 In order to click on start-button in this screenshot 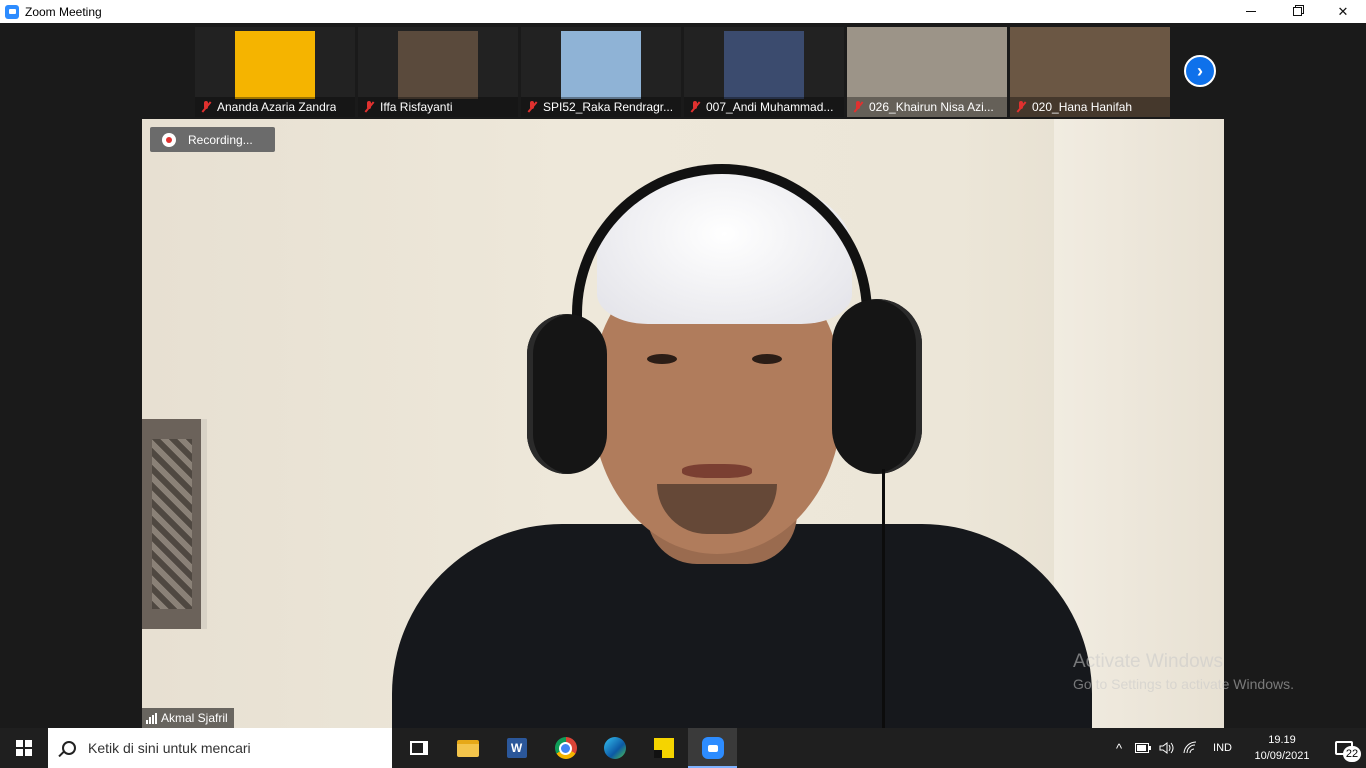, I will do `click(24, 748)`.